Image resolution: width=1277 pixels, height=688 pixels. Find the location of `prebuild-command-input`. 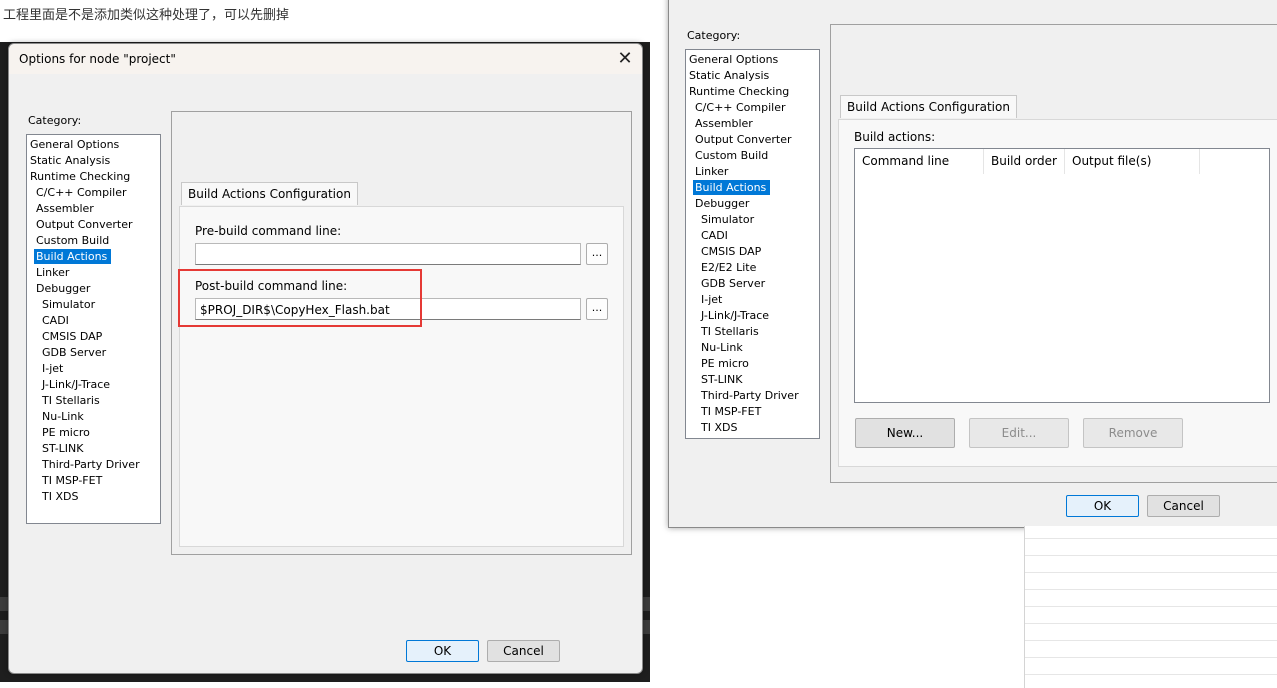

prebuild-command-input is located at coordinates (388, 254).